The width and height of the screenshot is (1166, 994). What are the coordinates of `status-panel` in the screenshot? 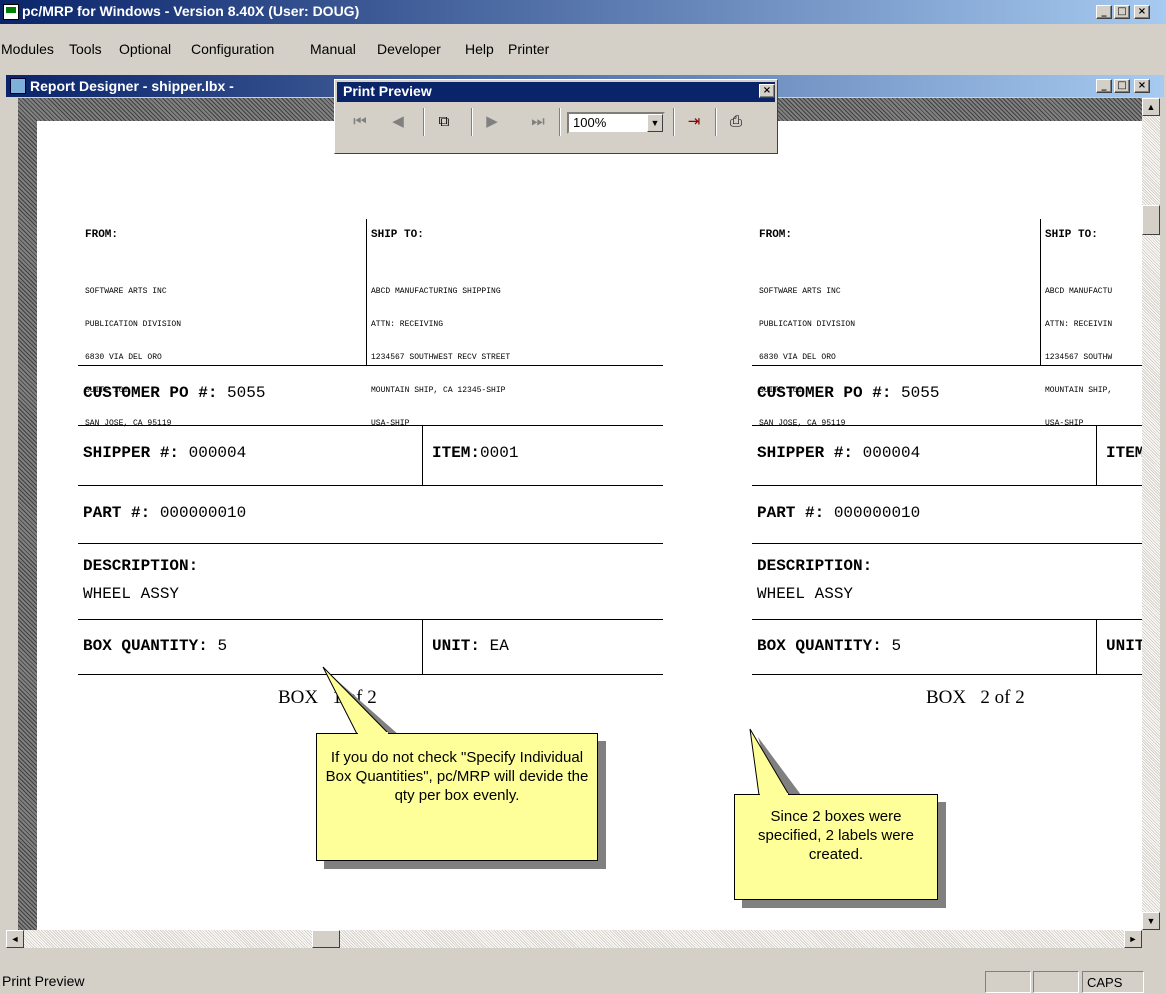 It's located at (1008, 982).